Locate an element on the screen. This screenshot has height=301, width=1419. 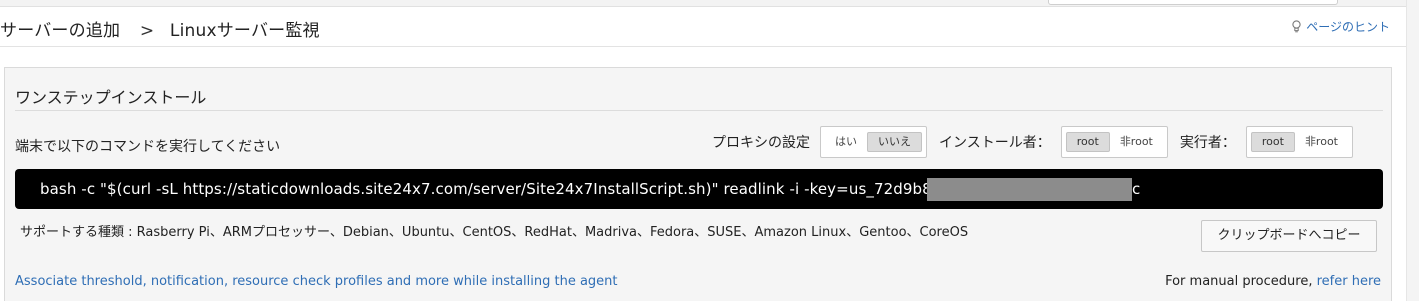
manual-procedure-text: For manual procedure, is located at coordinates (1241, 281).